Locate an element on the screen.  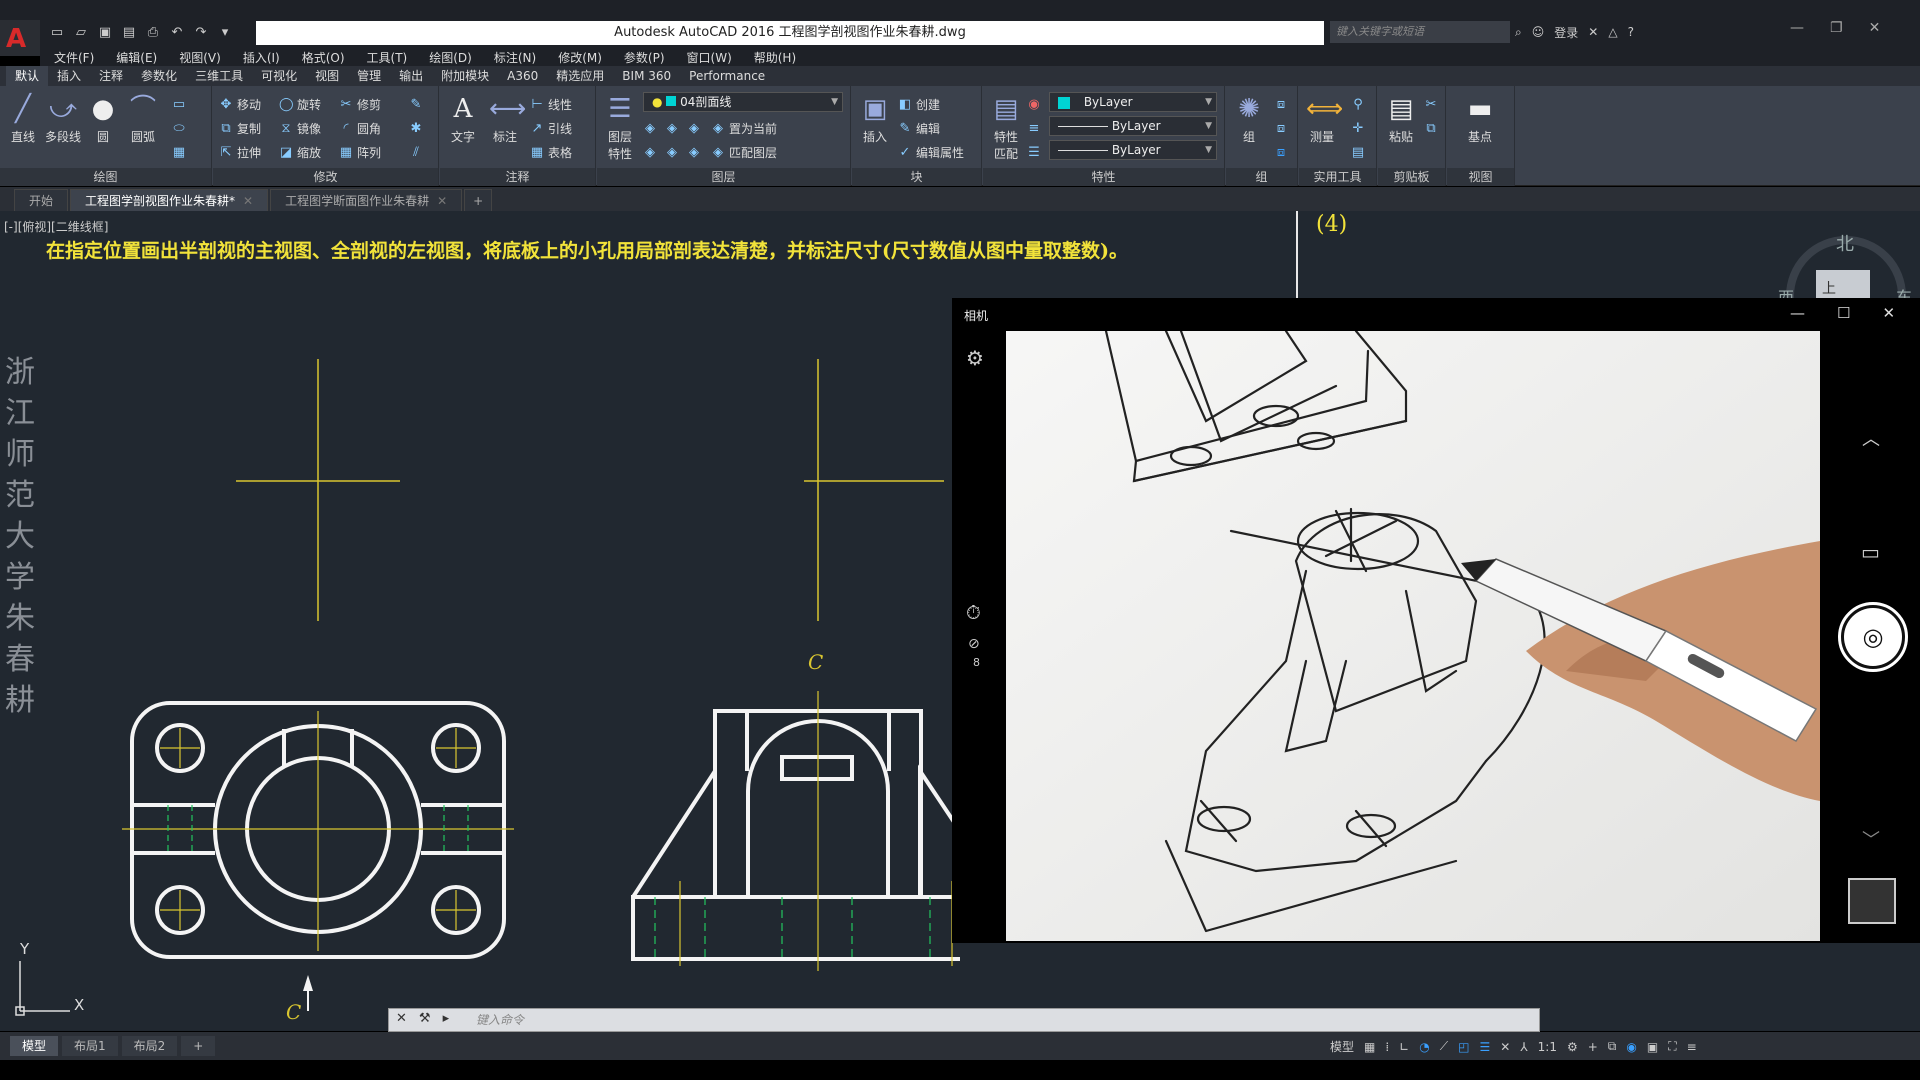
menu-insert: 插入(I) is located at coordinates (261, 57).